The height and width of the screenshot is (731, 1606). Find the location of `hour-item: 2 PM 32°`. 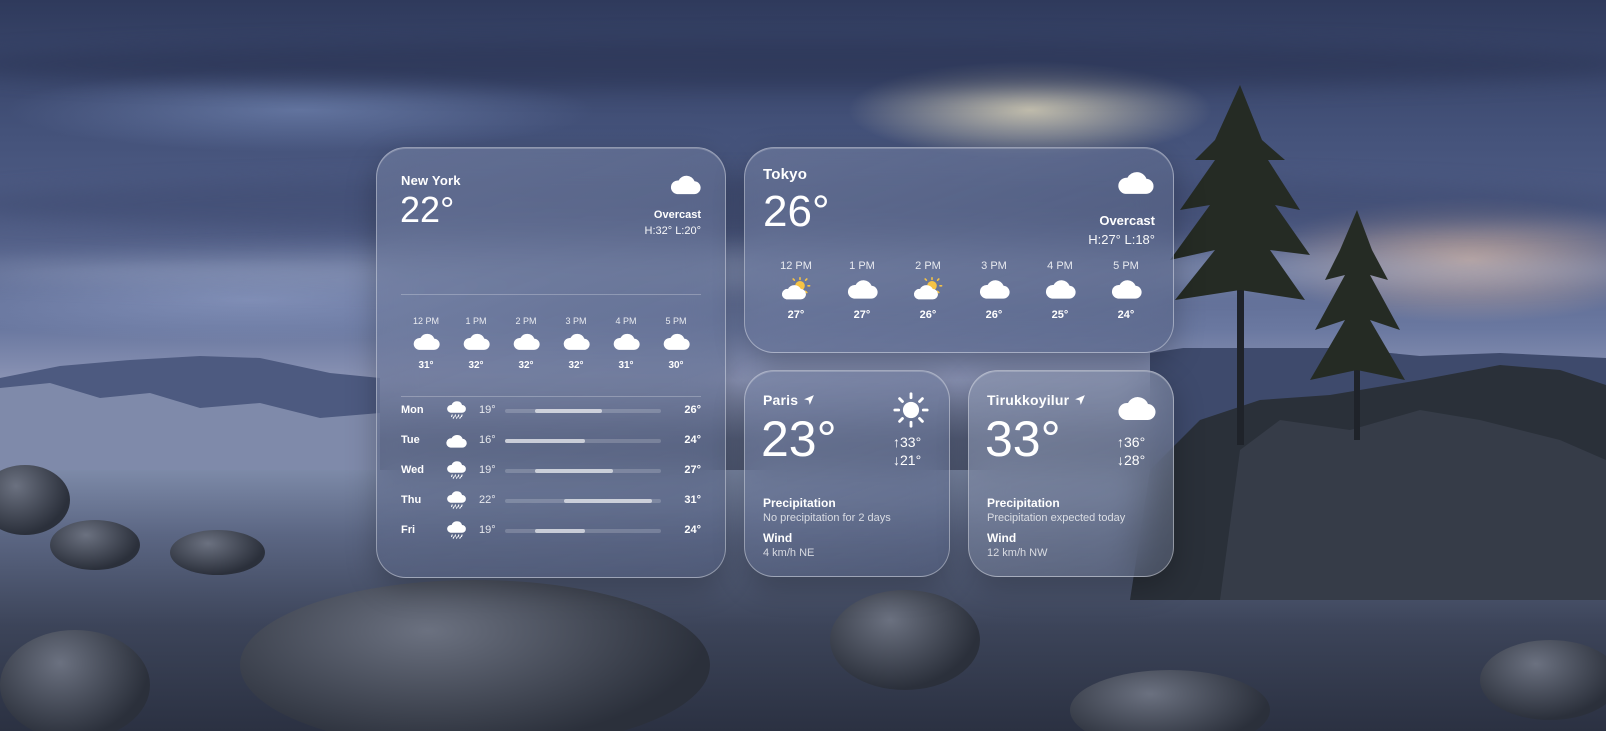

hour-item: 2 PM 32° is located at coordinates (526, 343).